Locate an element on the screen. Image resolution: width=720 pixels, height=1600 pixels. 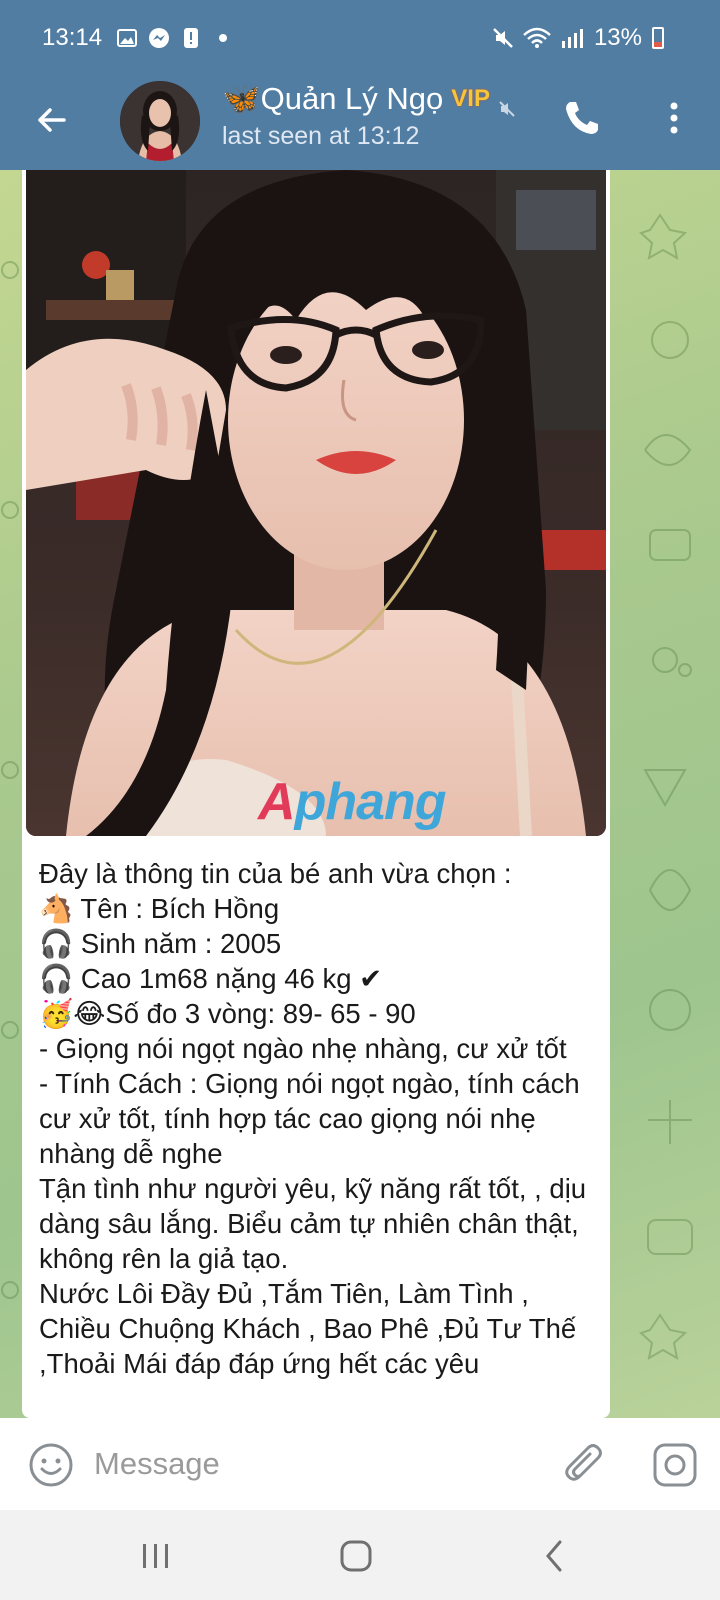
chat-title-text: 🦋Quản Lý Ngọ is located at coordinates (333, 98).